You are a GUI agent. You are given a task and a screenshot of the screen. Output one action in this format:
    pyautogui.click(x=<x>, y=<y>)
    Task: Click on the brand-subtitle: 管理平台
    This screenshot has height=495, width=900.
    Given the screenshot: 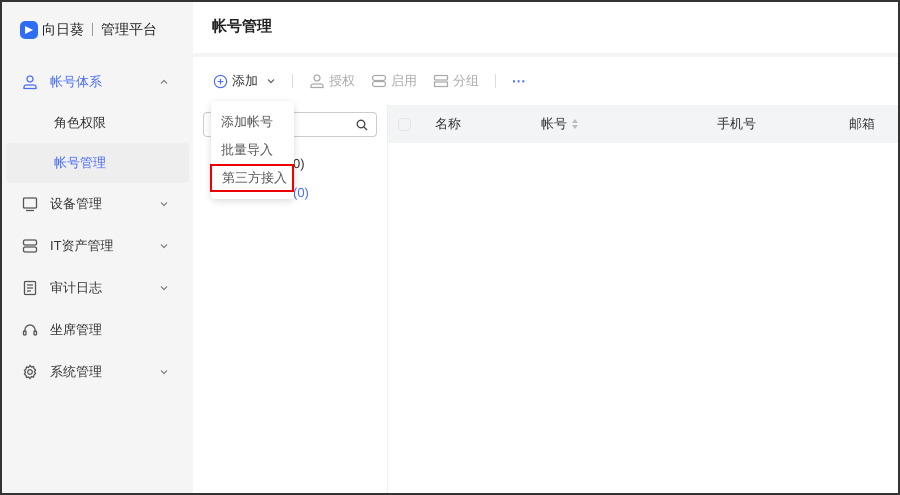 What is the action you would take?
    pyautogui.click(x=129, y=29)
    